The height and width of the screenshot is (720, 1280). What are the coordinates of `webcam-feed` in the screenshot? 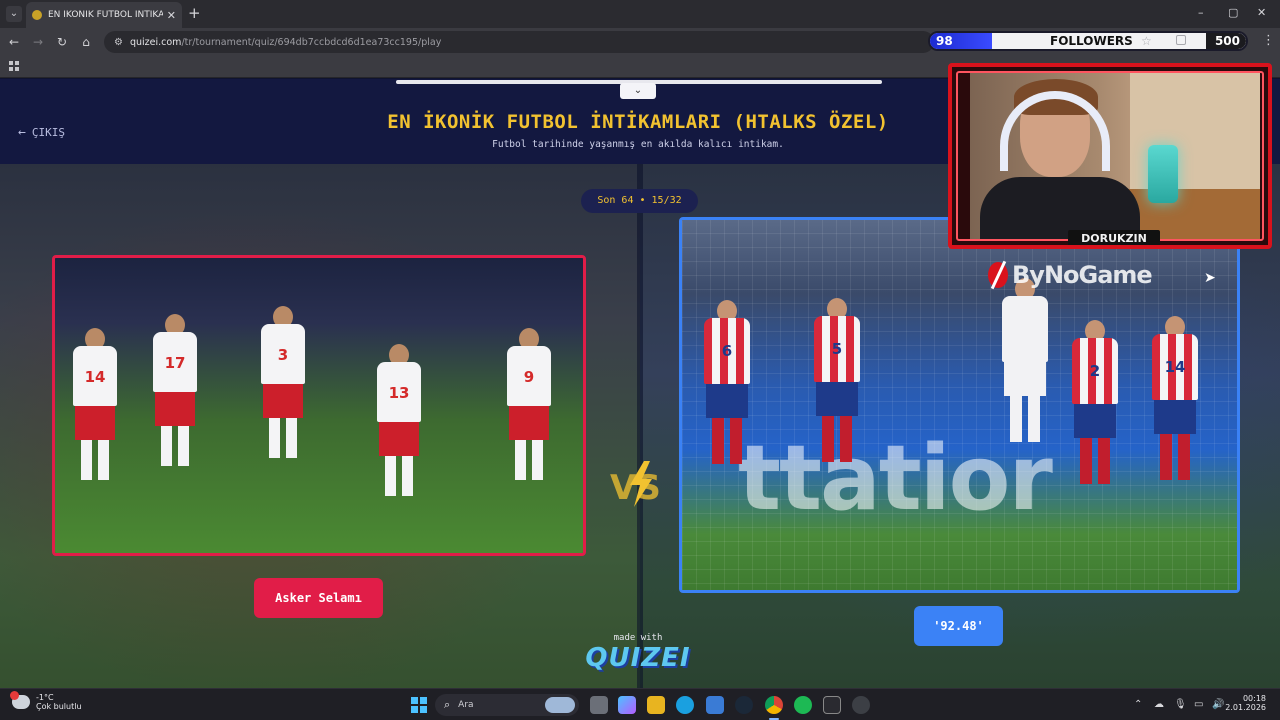 It's located at (1115, 156).